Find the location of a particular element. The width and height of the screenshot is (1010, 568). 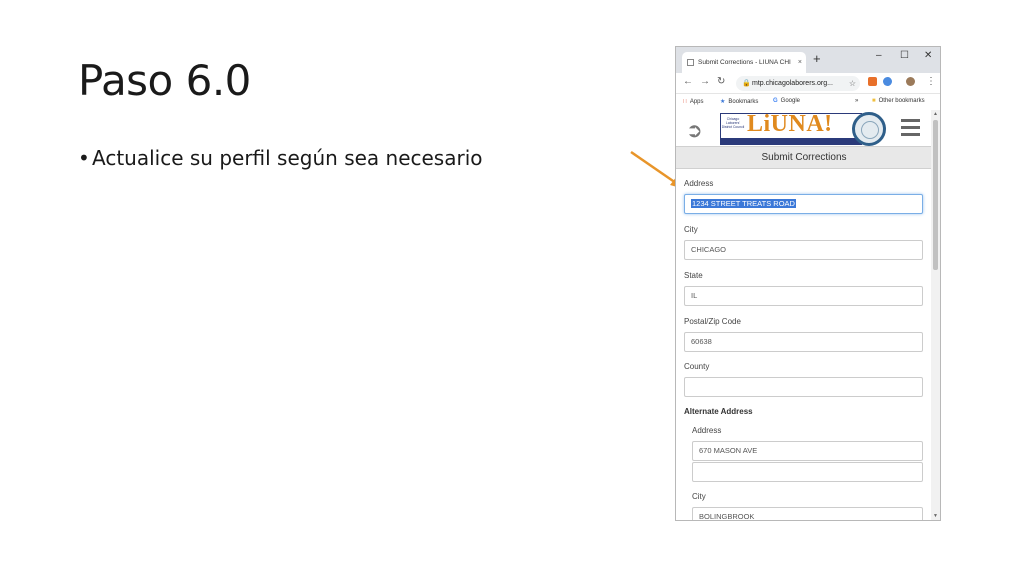

state-input: IL is located at coordinates (803, 296).